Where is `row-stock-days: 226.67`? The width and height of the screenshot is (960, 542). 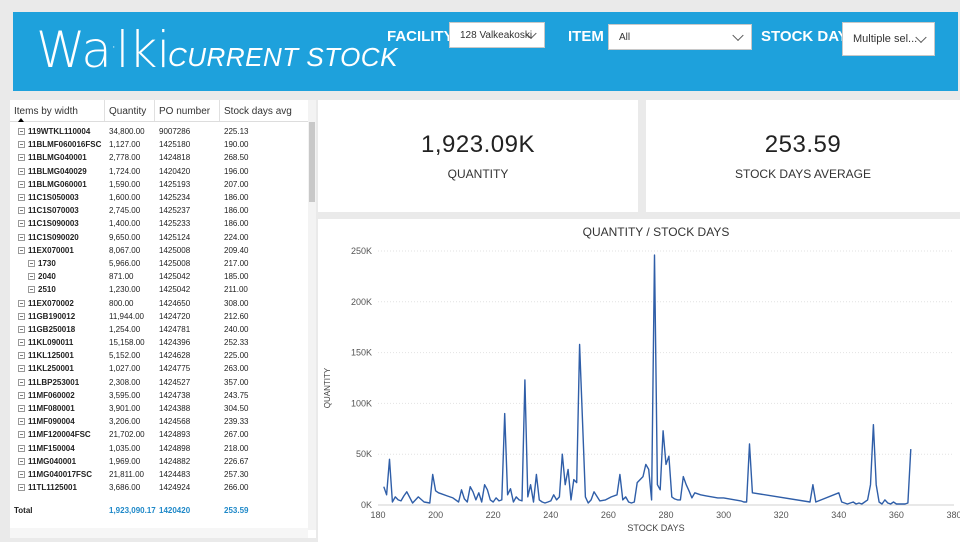 row-stock-days: 226.67 is located at coordinates (236, 461).